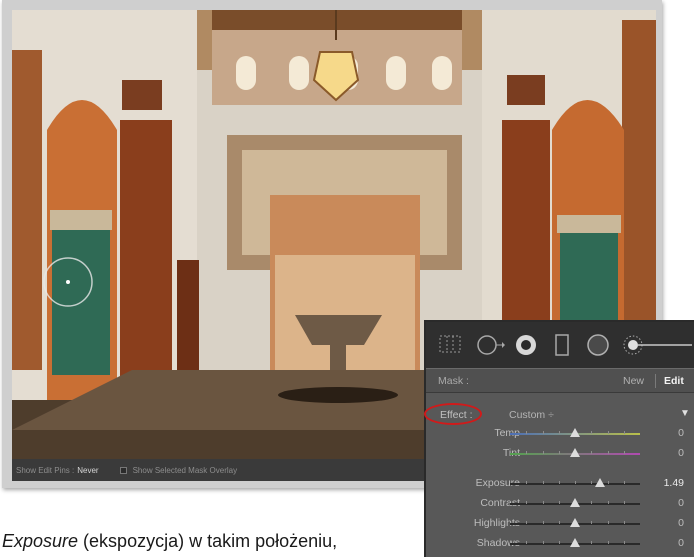  I want to click on show-edit-pins-select: Never, so click(87, 470).